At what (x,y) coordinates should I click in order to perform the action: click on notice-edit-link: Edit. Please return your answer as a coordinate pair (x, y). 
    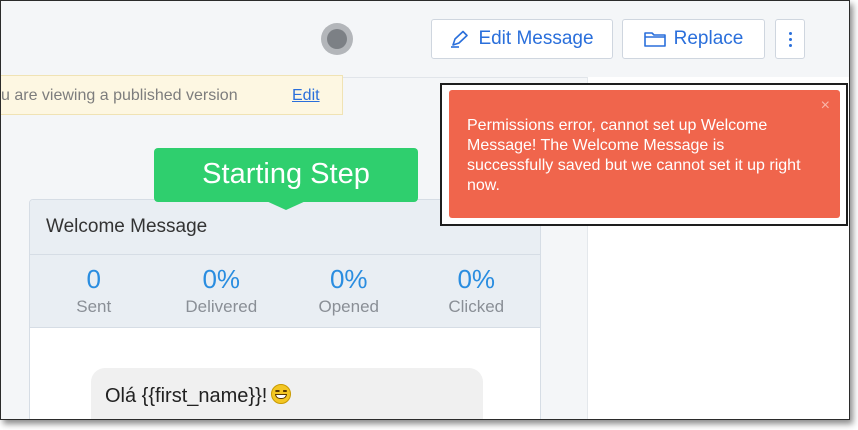
    Looking at the image, I should click on (306, 96).